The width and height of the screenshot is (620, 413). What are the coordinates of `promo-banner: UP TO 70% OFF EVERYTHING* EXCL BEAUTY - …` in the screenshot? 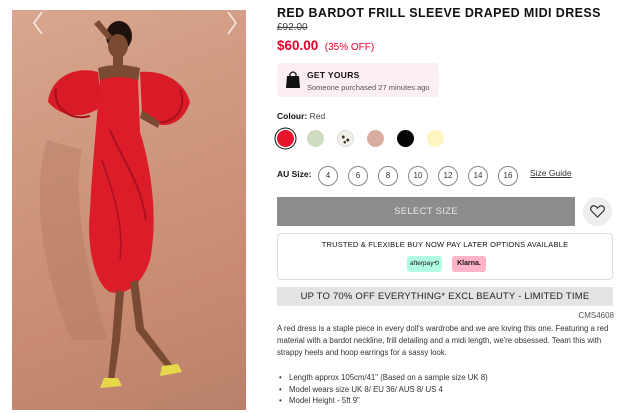 It's located at (445, 296).